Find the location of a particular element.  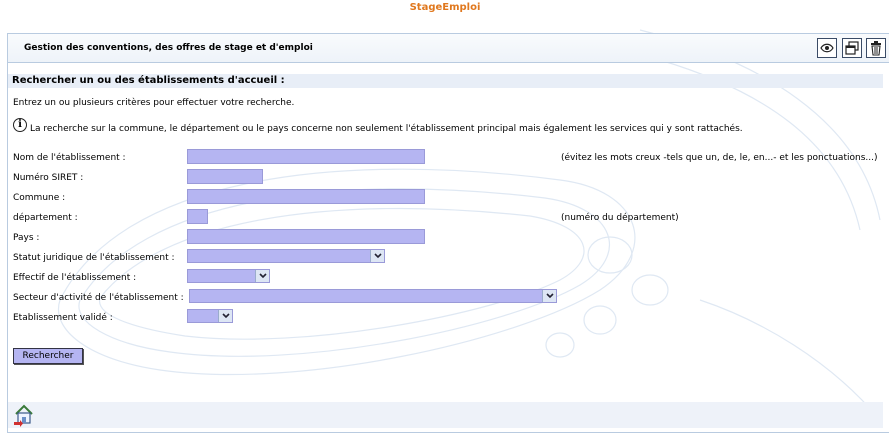

valide-label: Etablissement validé : is located at coordinates (63, 318).